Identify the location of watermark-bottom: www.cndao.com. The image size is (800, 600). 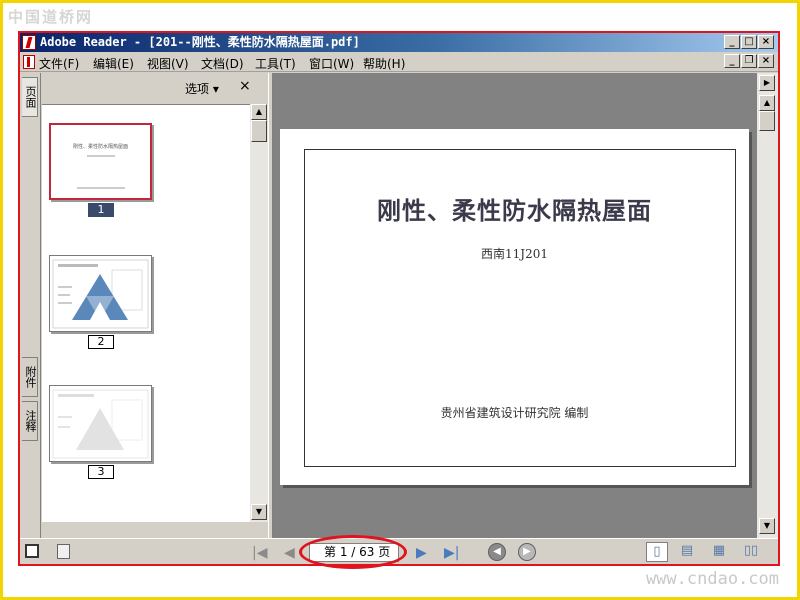
(712, 579).